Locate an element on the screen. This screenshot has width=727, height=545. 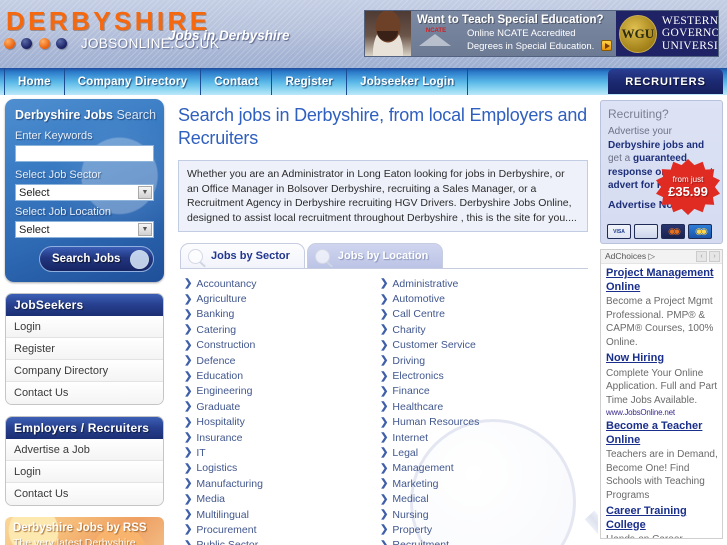
university-seal-icon: WGU is located at coordinates (637, 33).